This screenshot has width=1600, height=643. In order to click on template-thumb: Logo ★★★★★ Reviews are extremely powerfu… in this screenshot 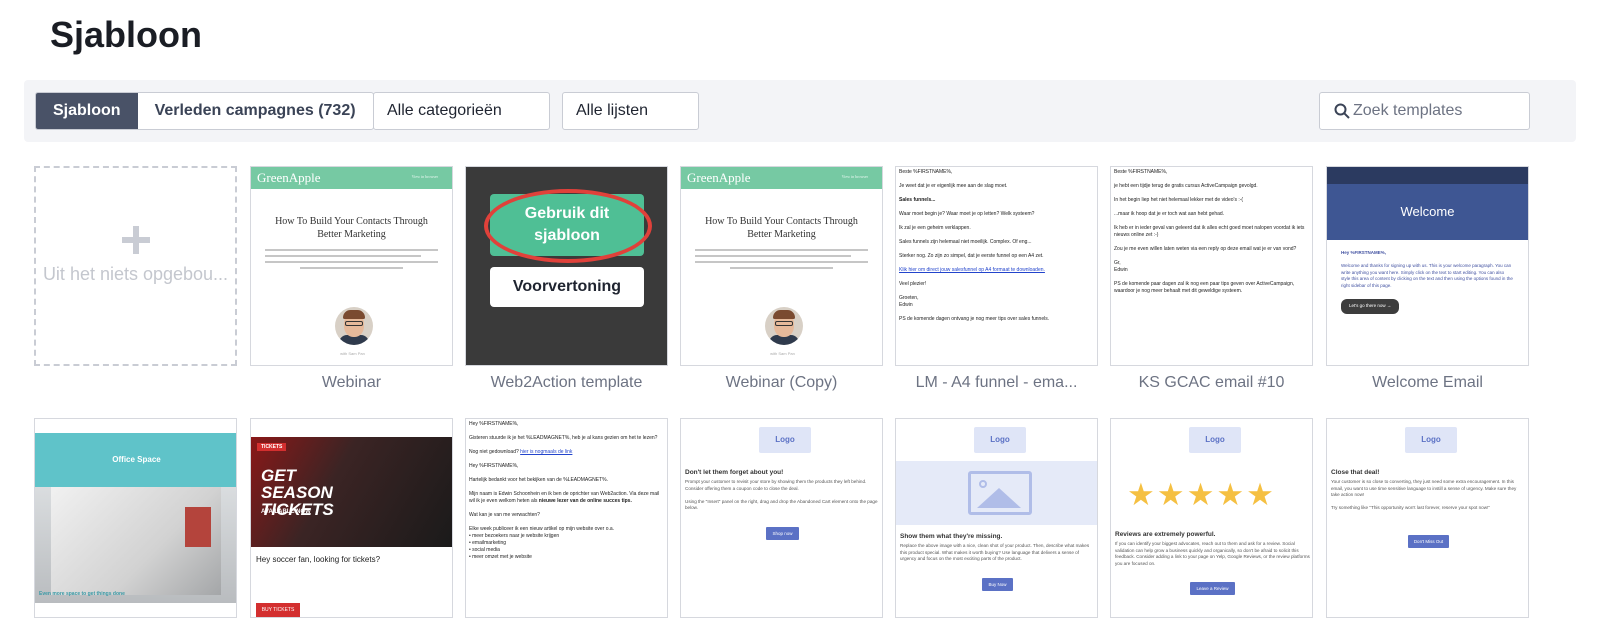, I will do `click(1211, 518)`.